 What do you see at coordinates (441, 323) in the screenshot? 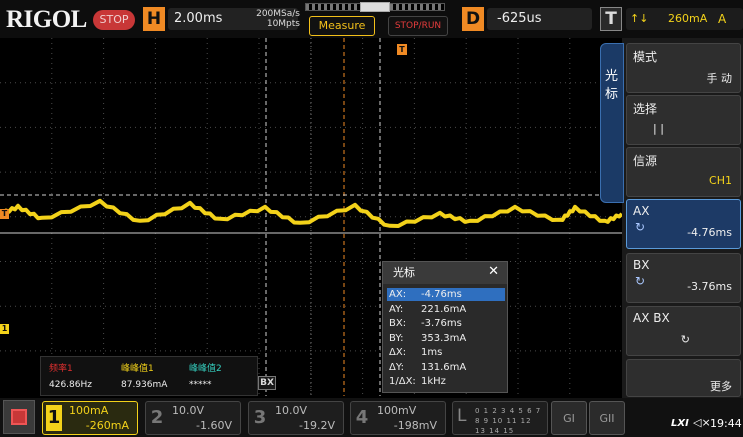
I see `cursor-readout-value: -3.76ms` at bounding box center [441, 323].